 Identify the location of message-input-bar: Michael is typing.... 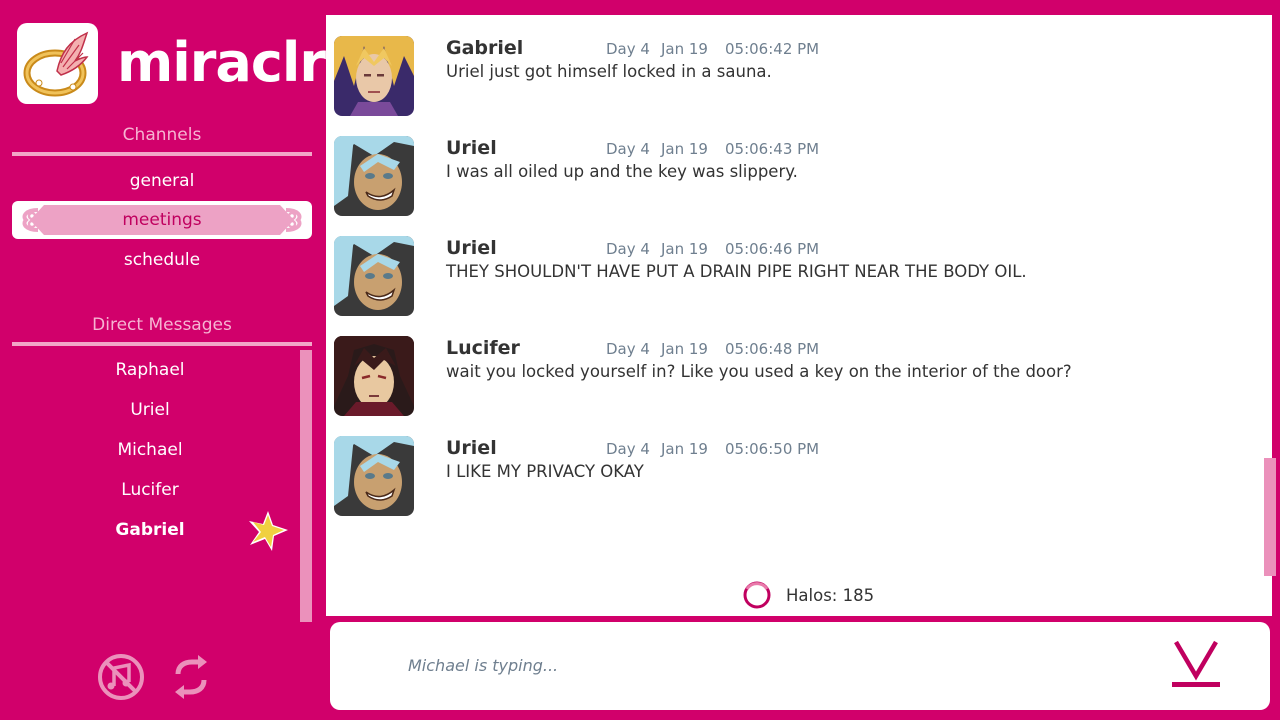
(800, 666).